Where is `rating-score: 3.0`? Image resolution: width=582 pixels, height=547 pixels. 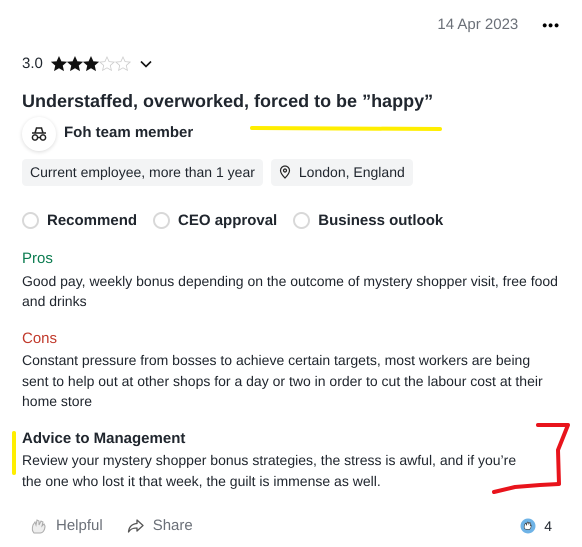
rating-score: 3.0 is located at coordinates (32, 64).